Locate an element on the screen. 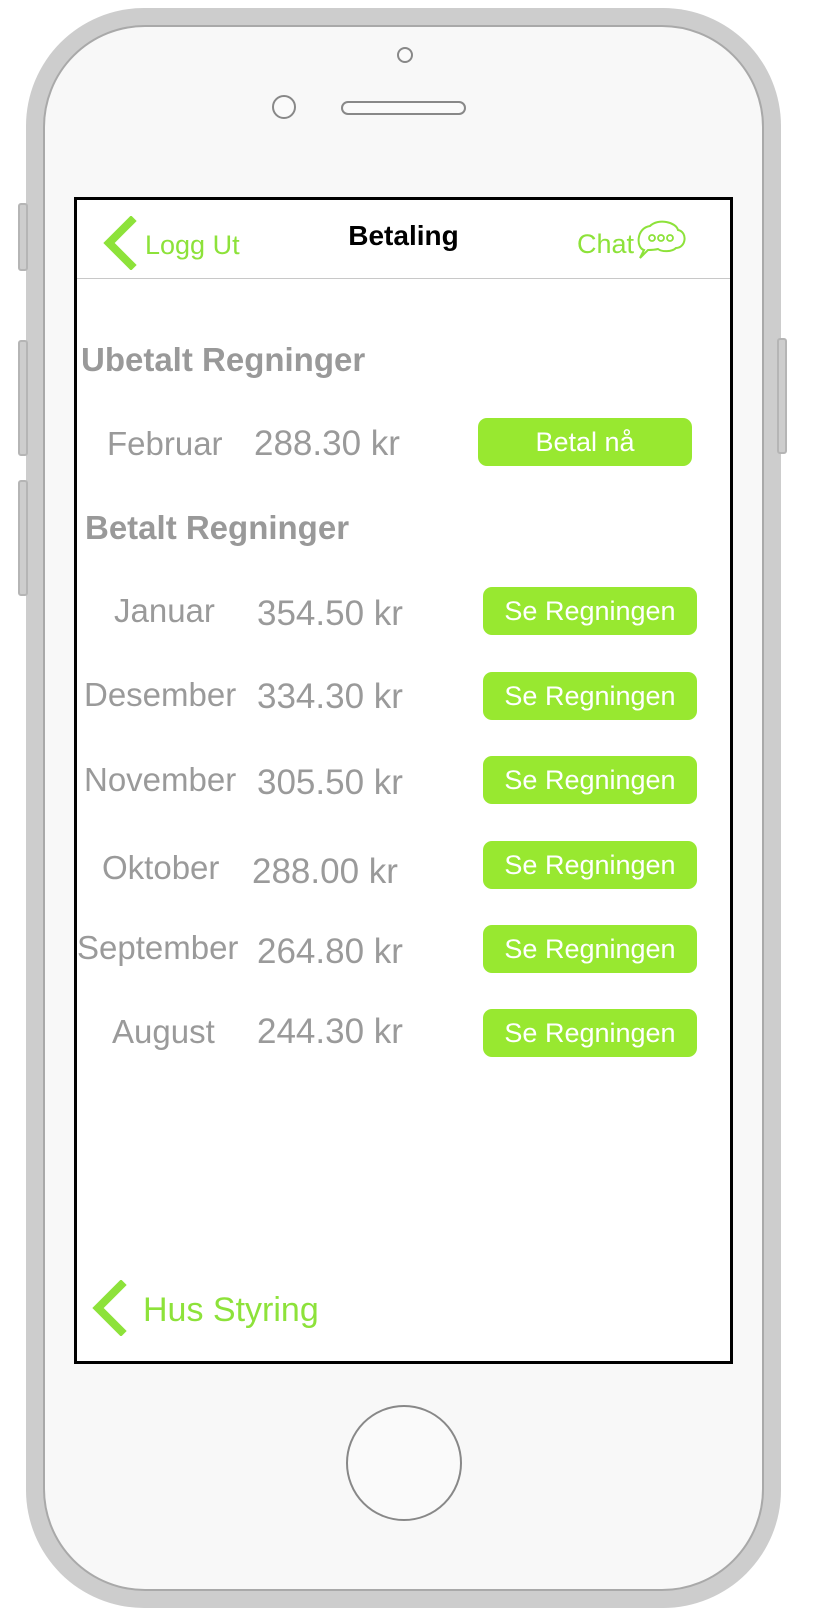 This screenshot has height=1620, width=820. paid-amount: 288.00 kr is located at coordinates (325, 871).